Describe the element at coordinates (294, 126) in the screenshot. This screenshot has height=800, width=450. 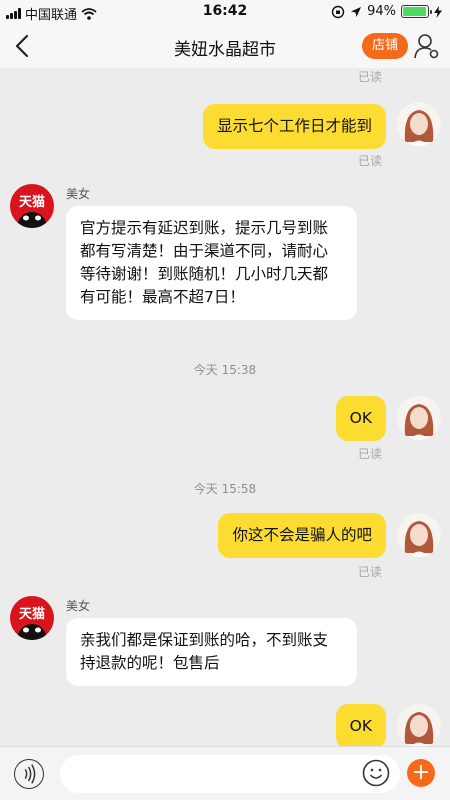
I see `message-bubble-self: 显示七个工作日才能到` at that location.